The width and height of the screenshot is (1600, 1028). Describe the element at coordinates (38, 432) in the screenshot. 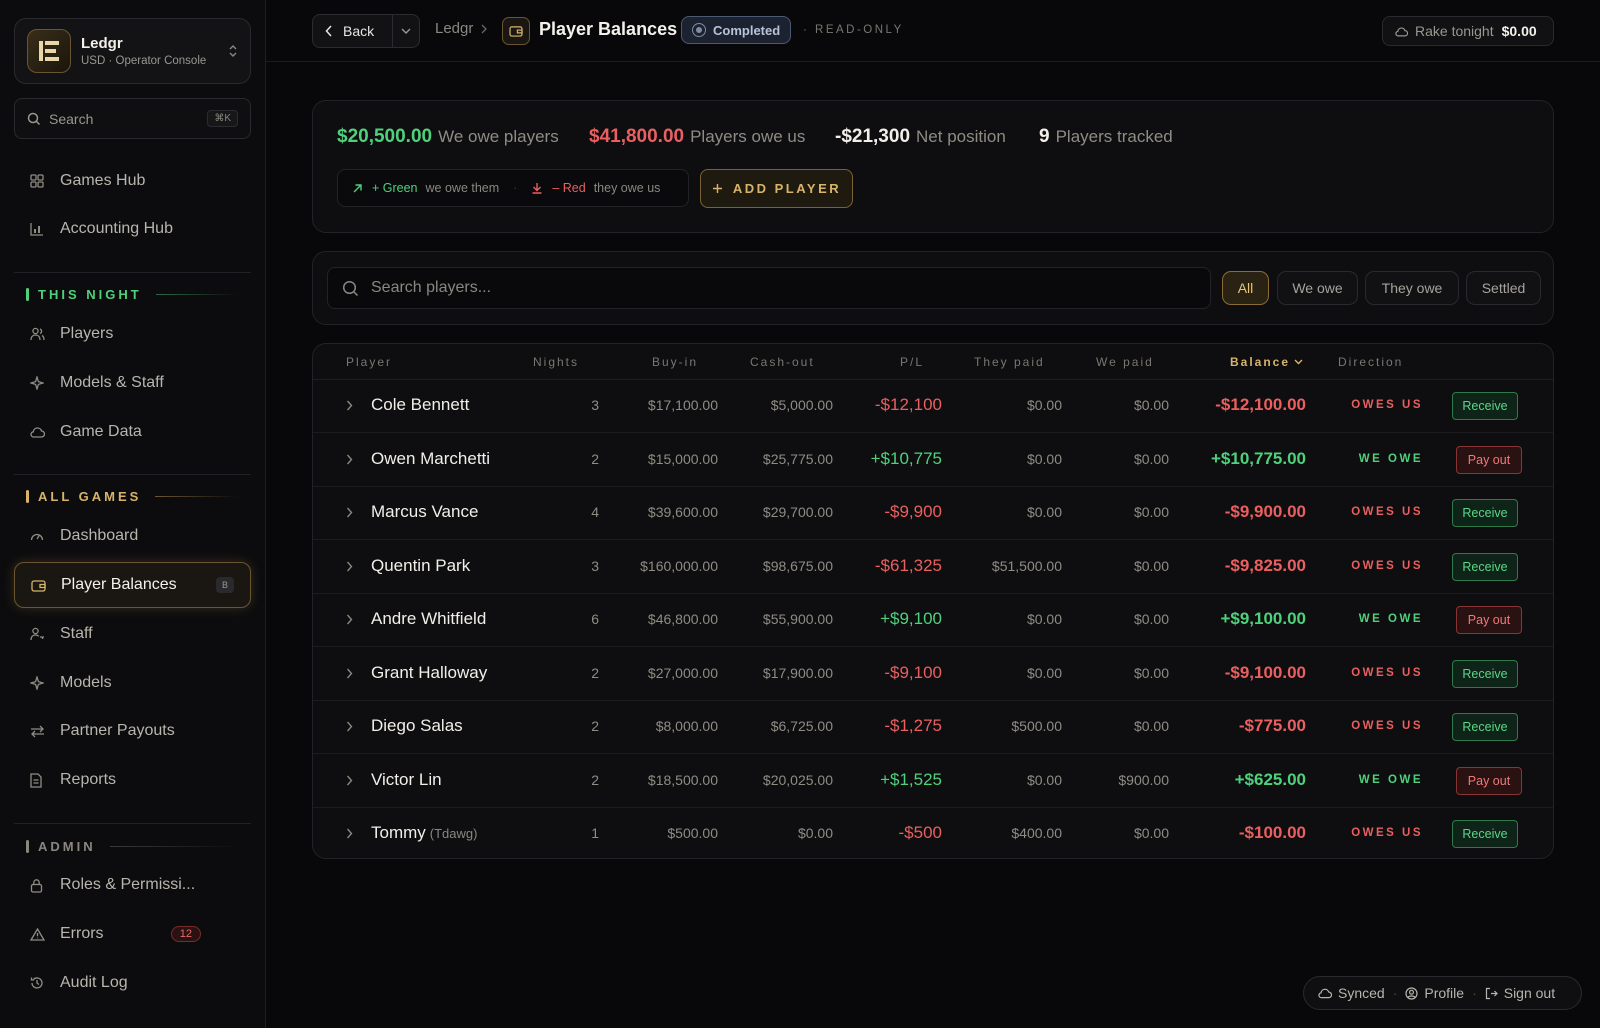

I see `cloud-icon` at that location.